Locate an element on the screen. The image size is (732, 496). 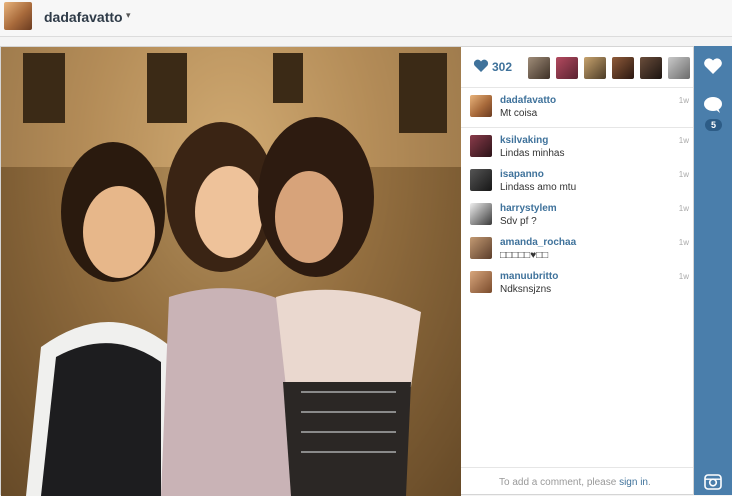
action-rail: 5 is located at coordinates (713, 270).